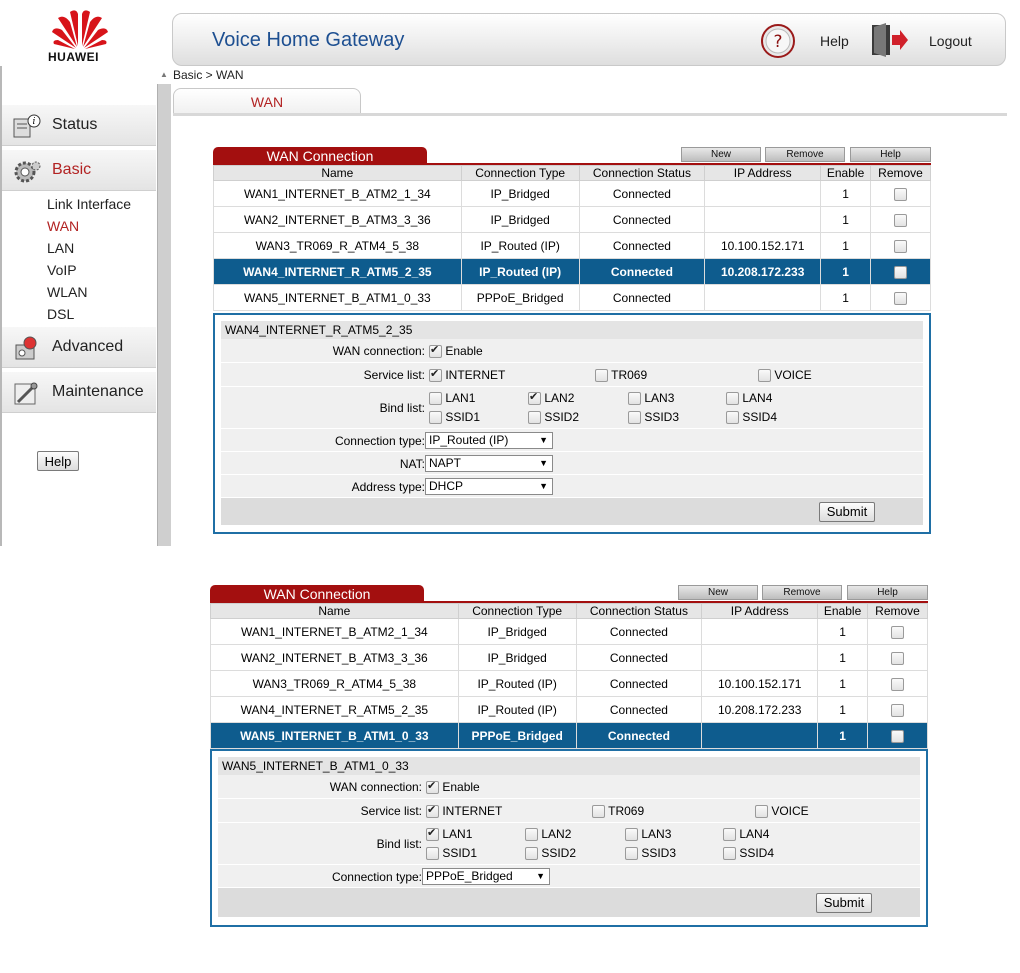  What do you see at coordinates (164, 74) in the screenshot?
I see `scroll-up-icon: ▲` at bounding box center [164, 74].